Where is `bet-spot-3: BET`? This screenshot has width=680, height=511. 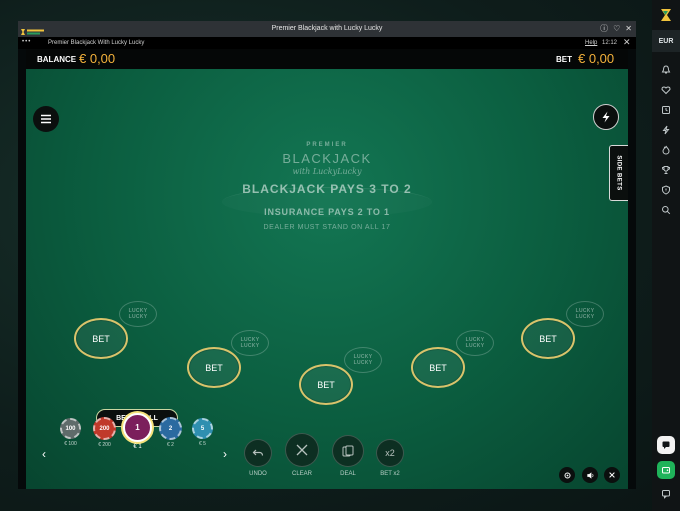 bet-spot-3: BET is located at coordinates (326, 384).